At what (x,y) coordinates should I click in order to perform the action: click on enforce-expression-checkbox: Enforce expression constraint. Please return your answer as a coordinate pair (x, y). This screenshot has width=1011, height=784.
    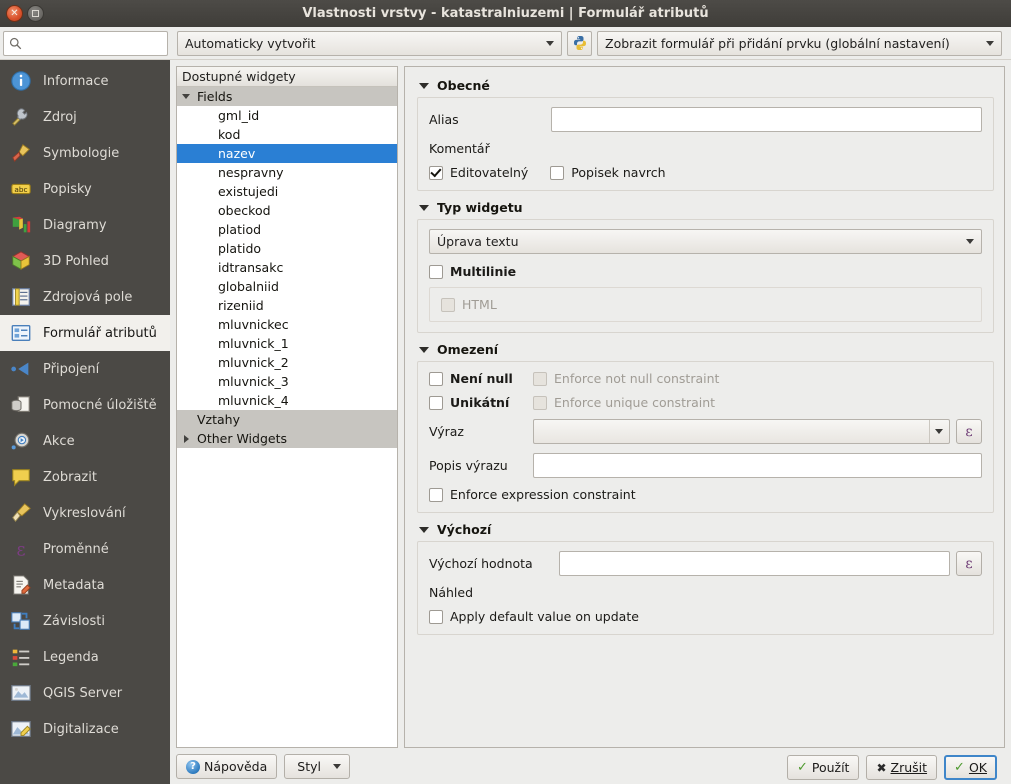
    Looking at the image, I should click on (532, 494).